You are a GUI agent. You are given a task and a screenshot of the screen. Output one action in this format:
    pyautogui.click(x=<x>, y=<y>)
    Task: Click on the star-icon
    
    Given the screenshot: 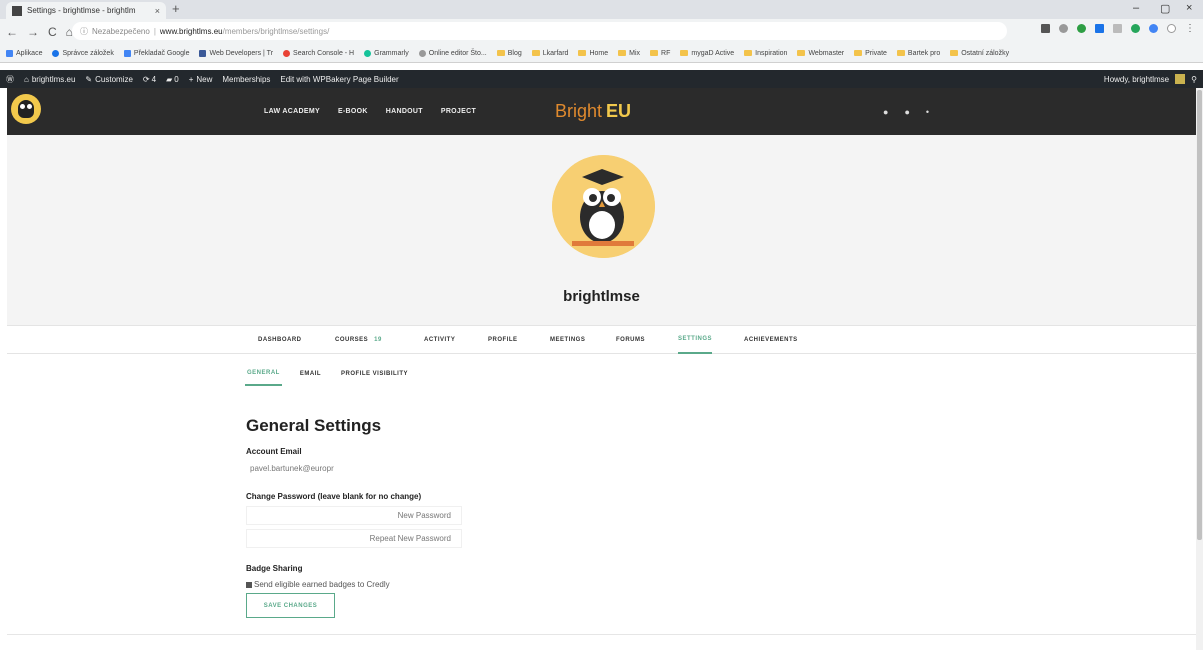 What is the action you would take?
    pyautogui.click(x=1063, y=28)
    